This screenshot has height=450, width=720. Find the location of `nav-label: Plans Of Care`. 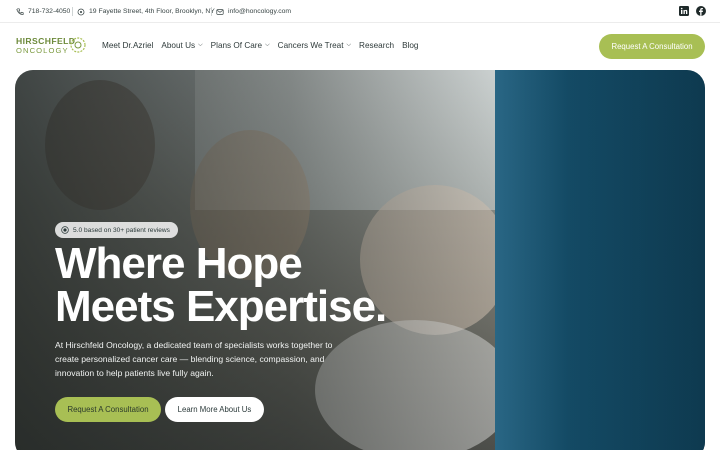

nav-label: Plans Of Care is located at coordinates (236, 45).